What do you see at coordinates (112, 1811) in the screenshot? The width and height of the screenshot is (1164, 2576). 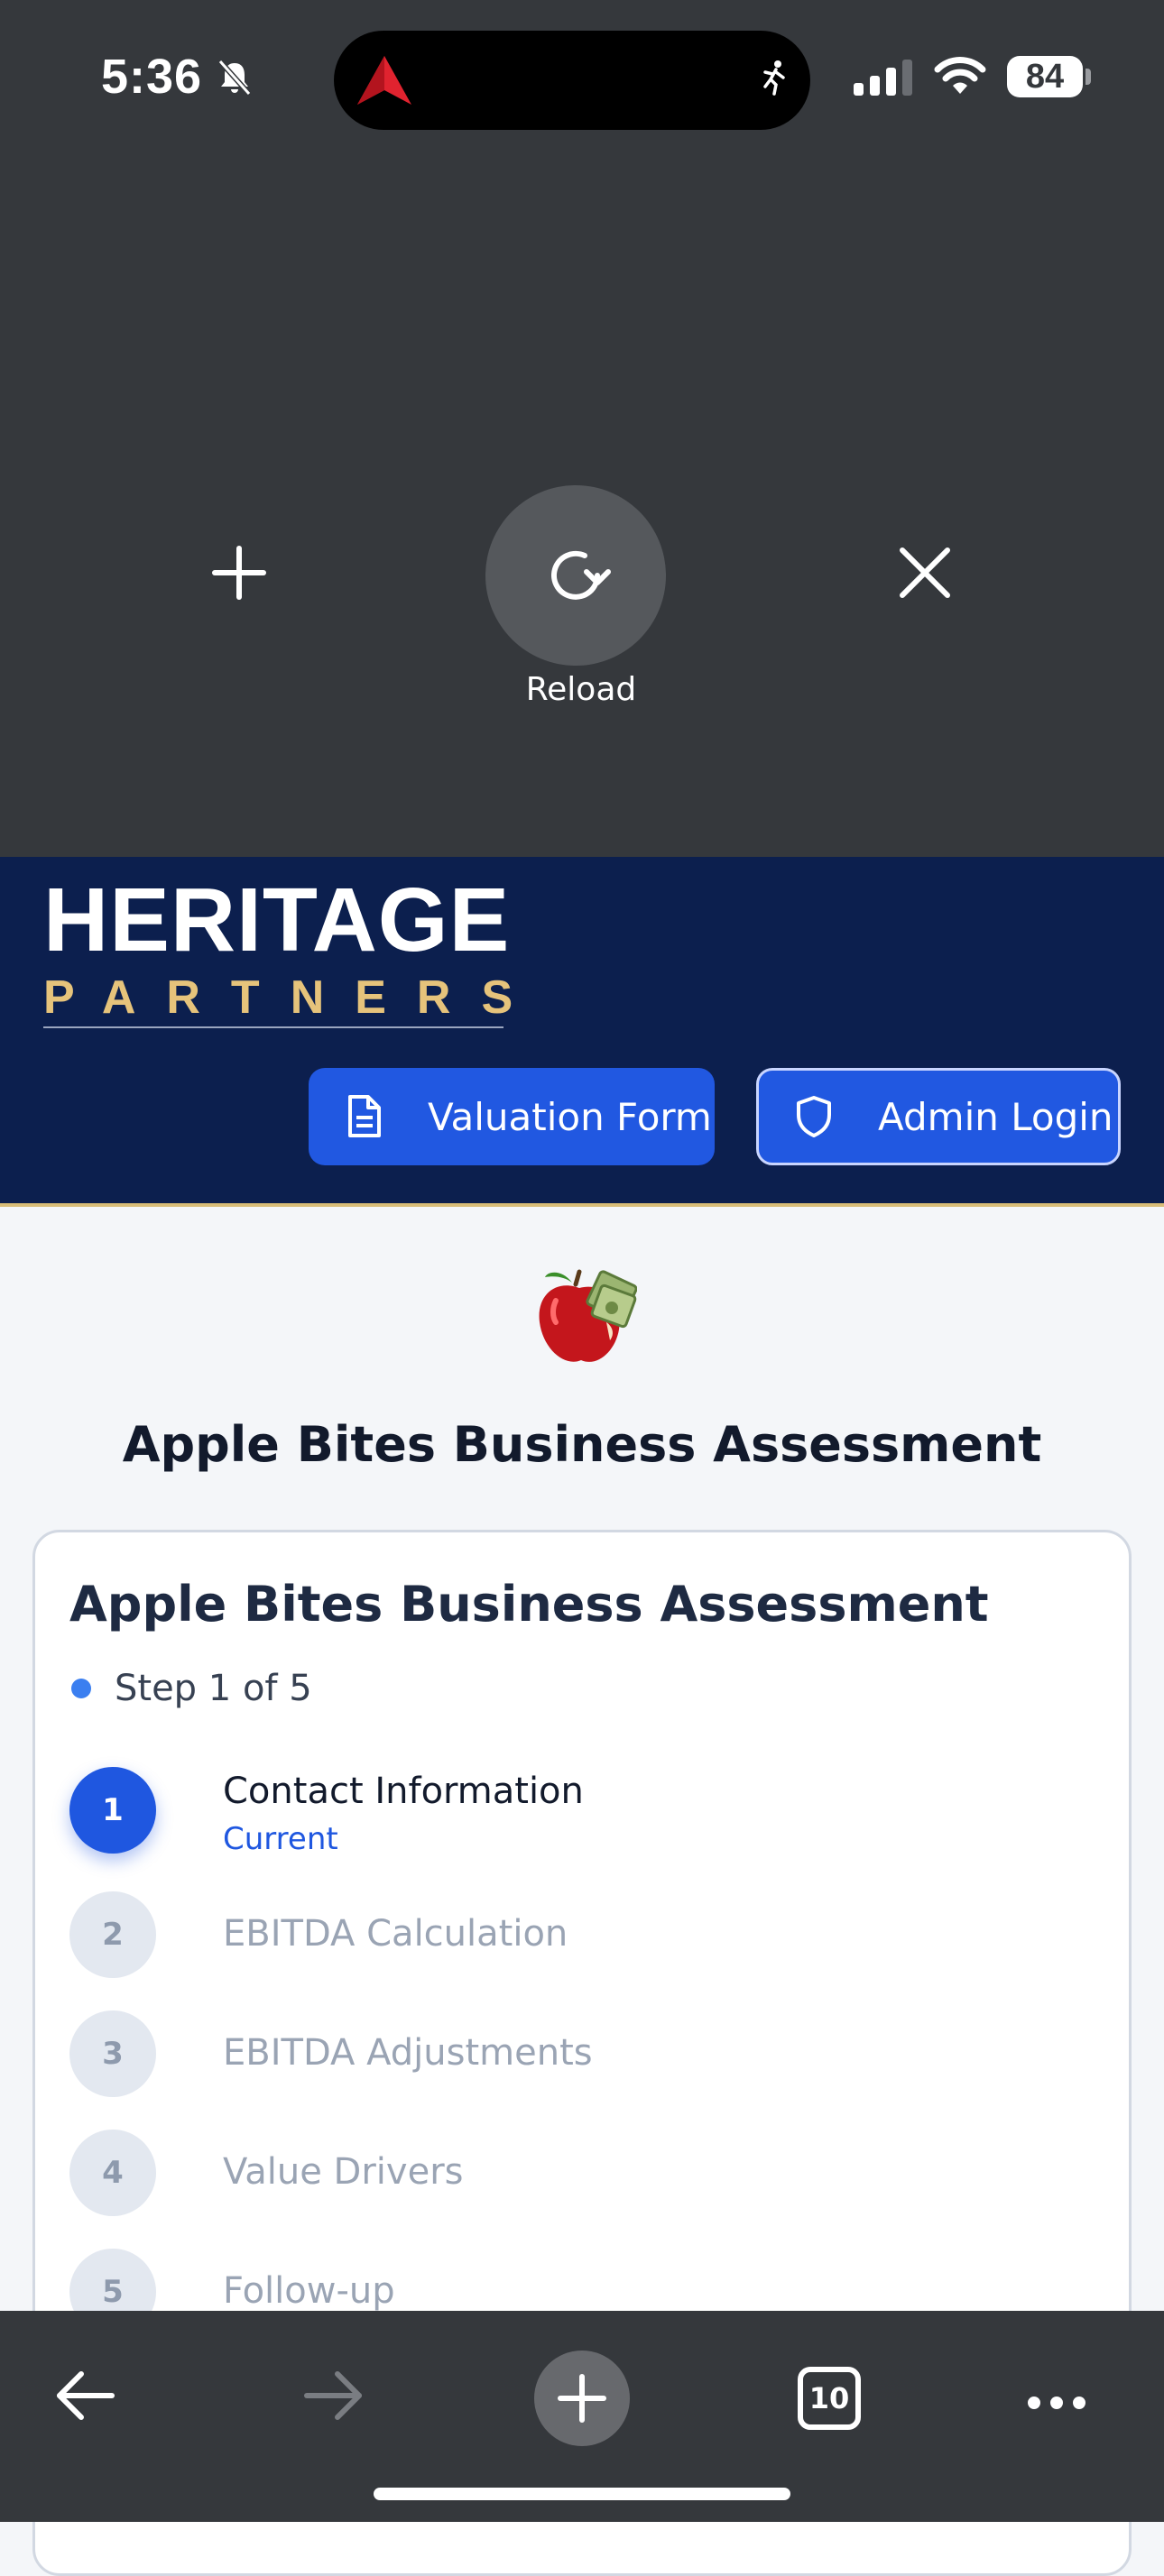 I see `step-number-circle: 1` at bounding box center [112, 1811].